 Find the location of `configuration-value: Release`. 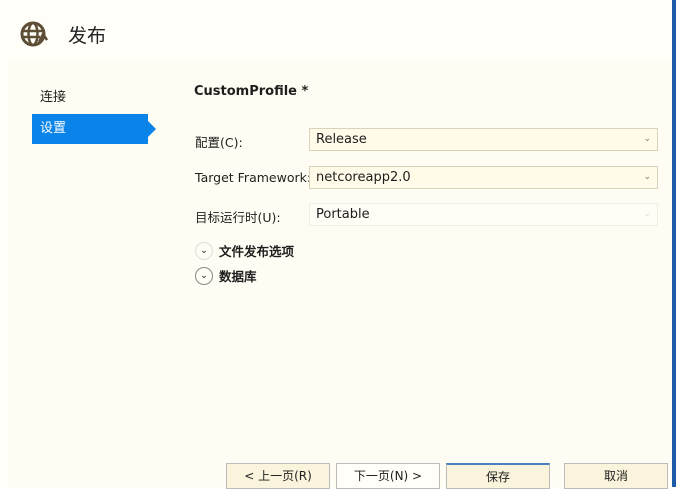

configuration-value: Release is located at coordinates (341, 139).